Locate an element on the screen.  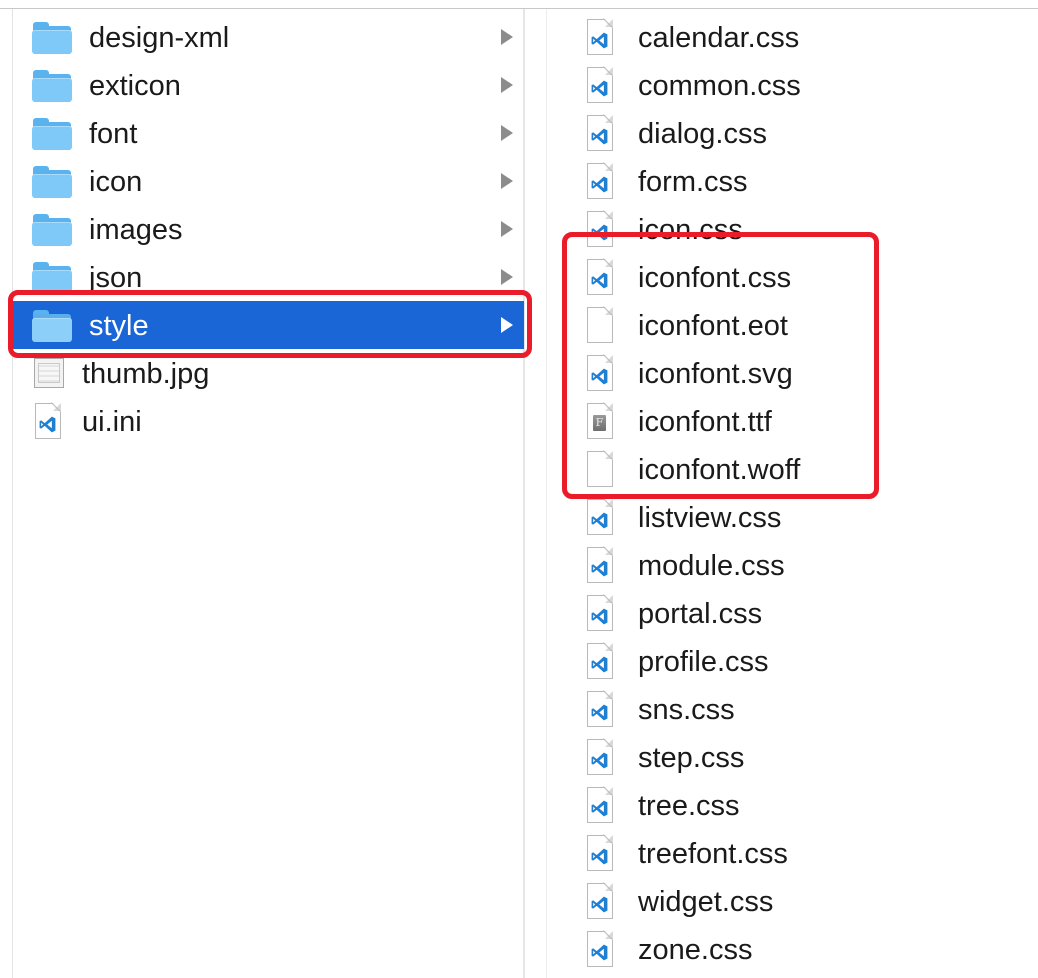
item-label: ui.ini is located at coordinates (112, 422).